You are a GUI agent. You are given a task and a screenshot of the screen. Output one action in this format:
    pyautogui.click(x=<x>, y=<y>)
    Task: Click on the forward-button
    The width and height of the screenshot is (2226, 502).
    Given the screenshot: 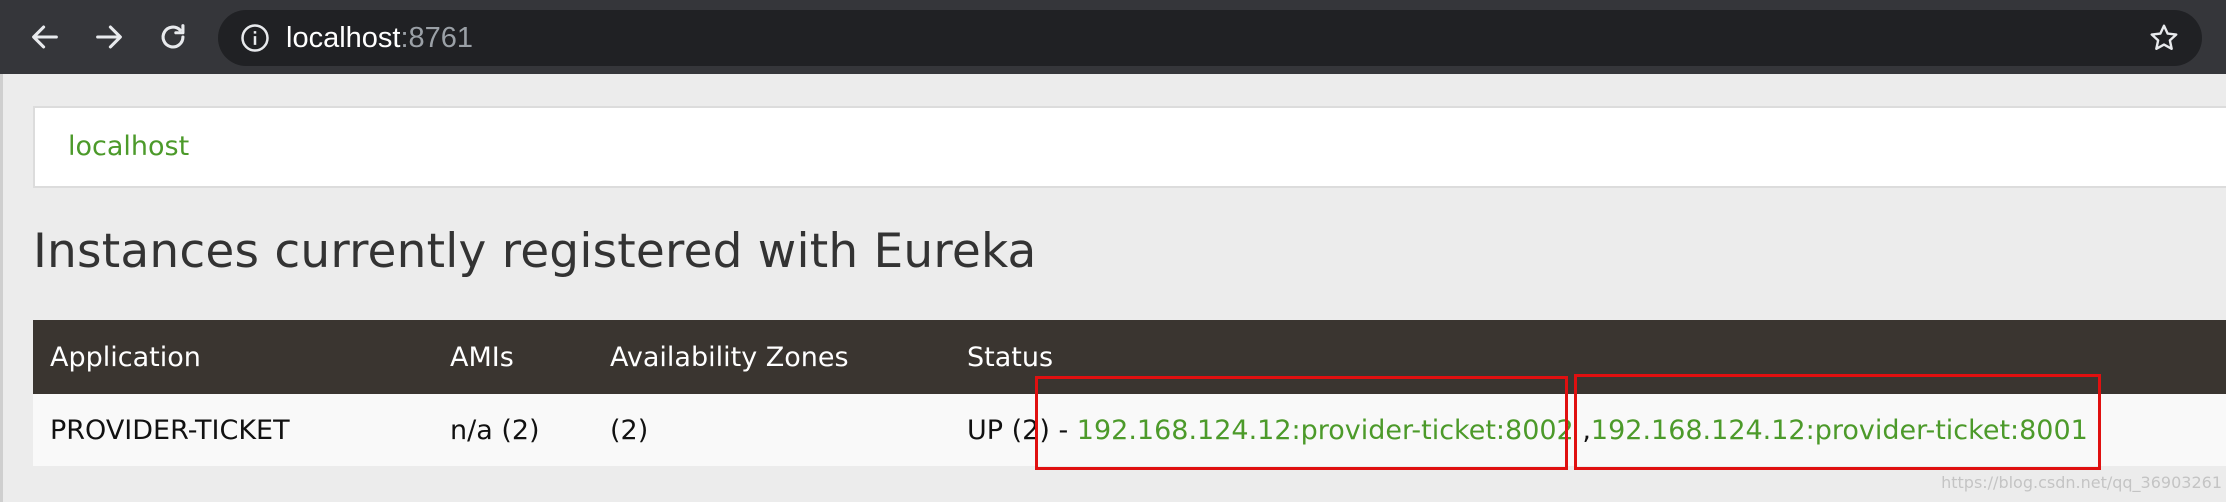 What is the action you would take?
    pyautogui.click(x=109, y=37)
    